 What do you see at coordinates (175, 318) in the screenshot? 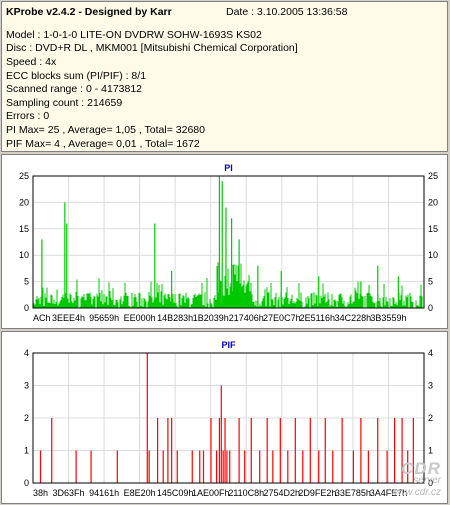
I see `x-tick-label: 14B283h` at bounding box center [175, 318].